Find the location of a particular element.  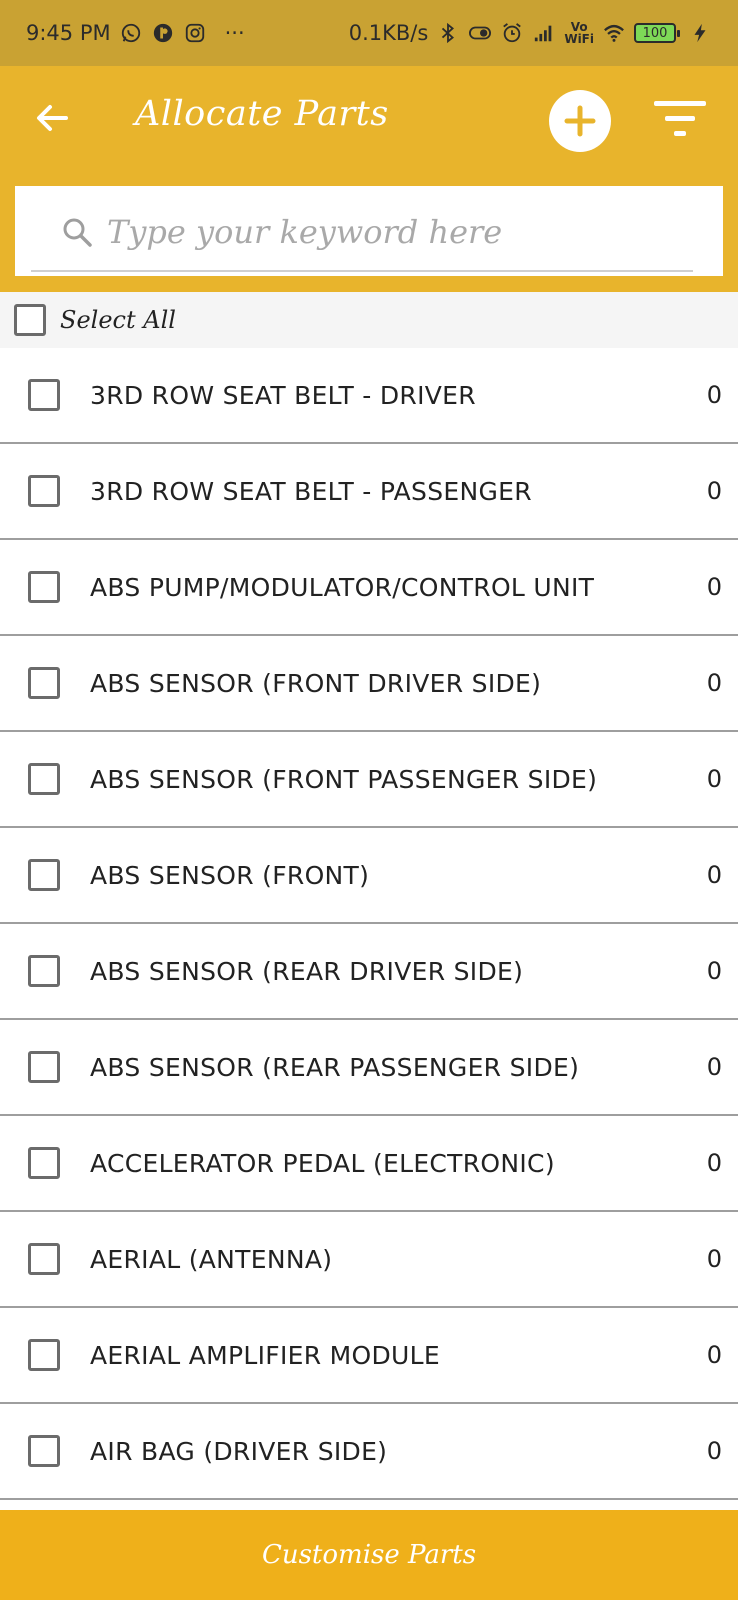

customise-parts-button: Customise Parts is located at coordinates (369, 1555).